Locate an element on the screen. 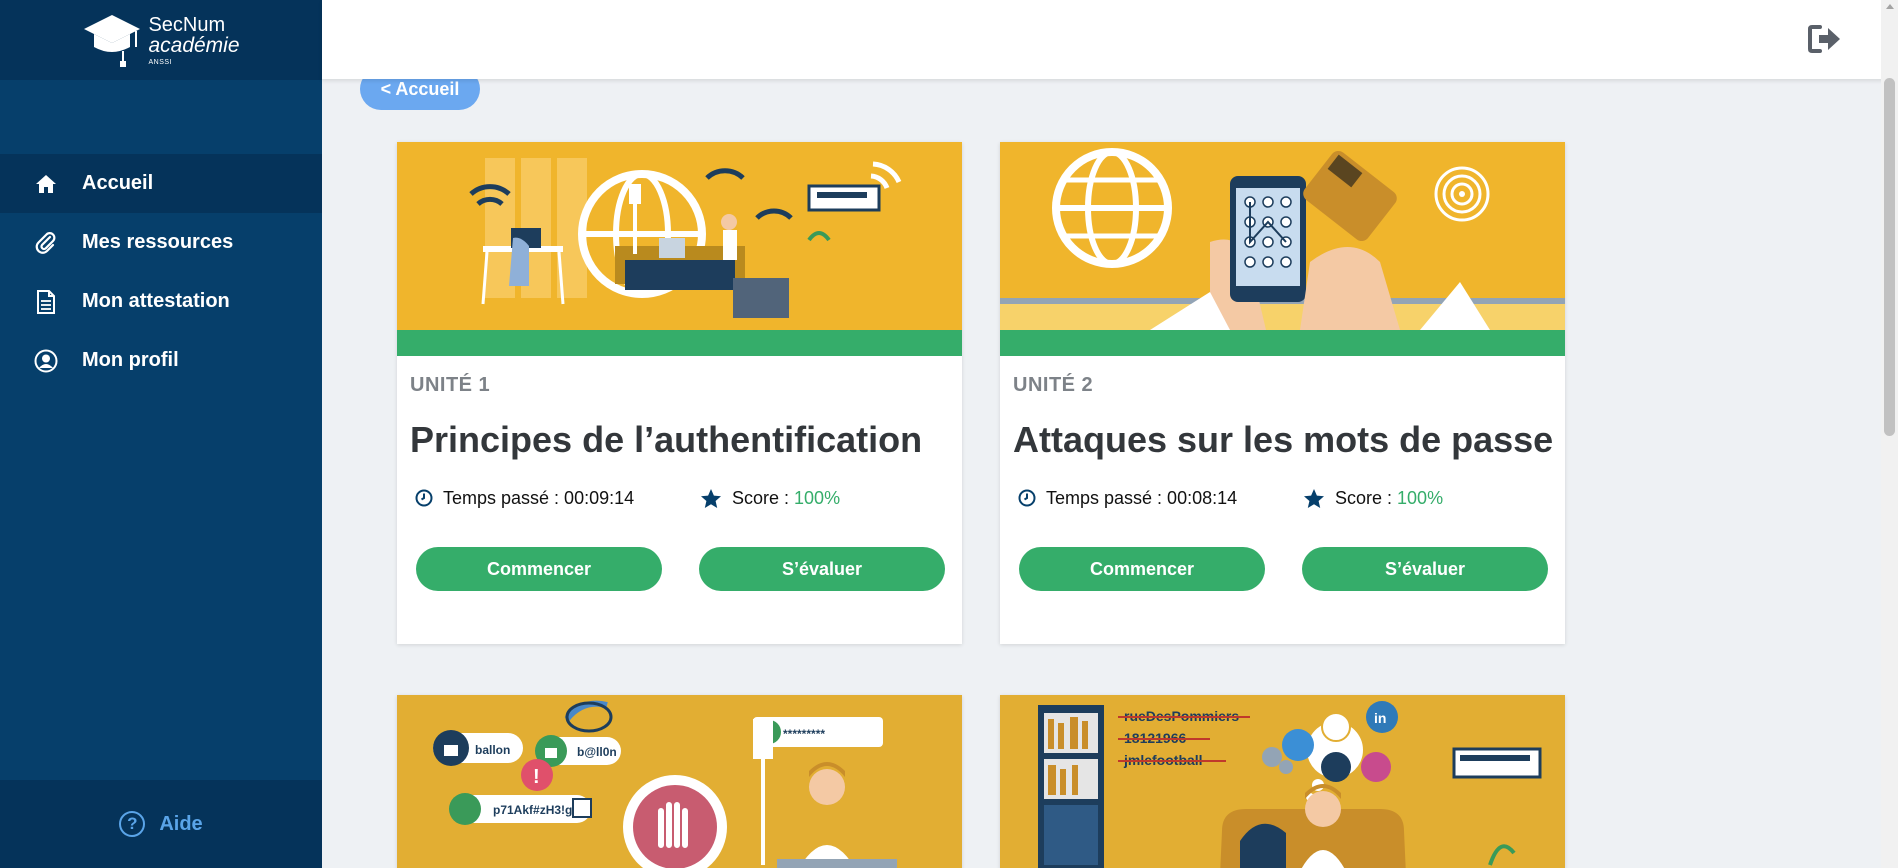 This screenshot has height=868, width=1898. scroll-up-arrow is located at coordinates (1890, 6).